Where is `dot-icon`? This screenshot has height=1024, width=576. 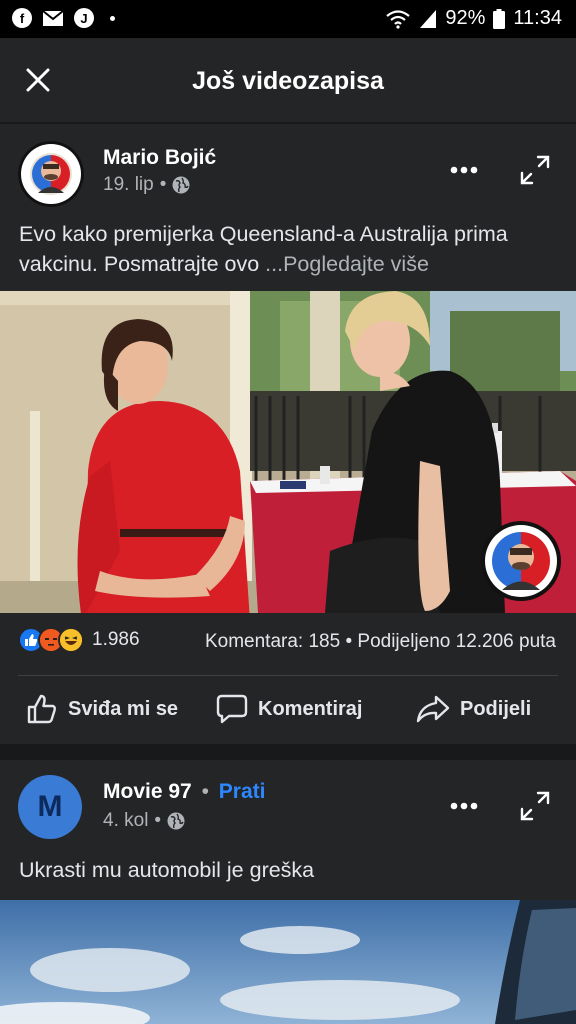 dot-icon is located at coordinates (112, 18).